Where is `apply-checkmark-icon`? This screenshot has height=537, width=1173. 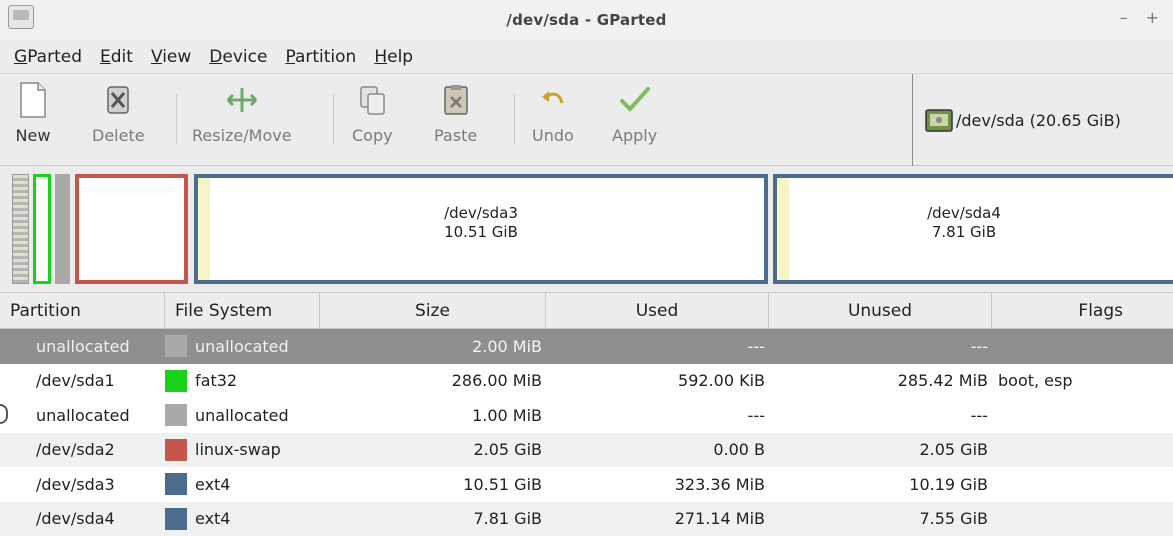 apply-checkmark-icon is located at coordinates (635, 100).